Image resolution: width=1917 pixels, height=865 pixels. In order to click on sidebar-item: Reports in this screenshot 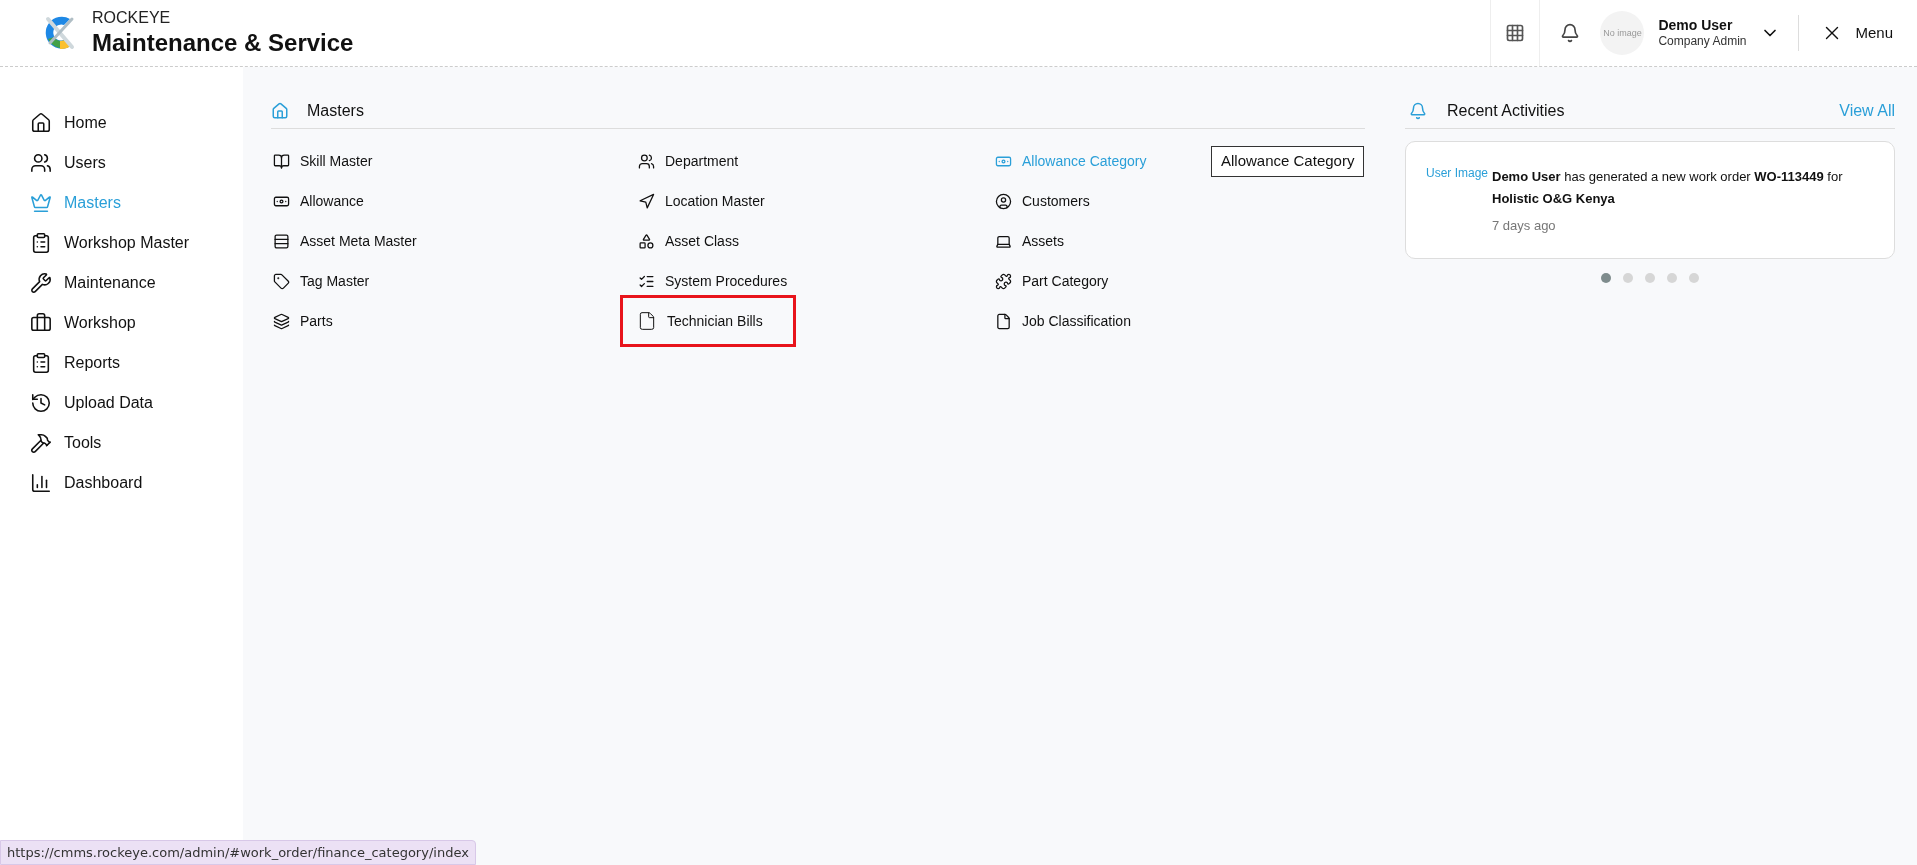, I will do `click(136, 363)`.